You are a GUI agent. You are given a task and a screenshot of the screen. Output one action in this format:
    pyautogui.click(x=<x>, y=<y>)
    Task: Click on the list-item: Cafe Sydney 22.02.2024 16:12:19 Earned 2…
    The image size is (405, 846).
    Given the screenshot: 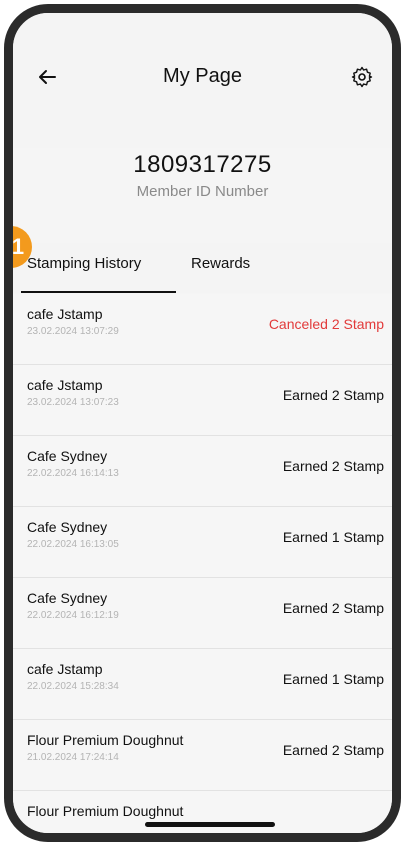 What is the action you would take?
    pyautogui.click(x=202, y=613)
    